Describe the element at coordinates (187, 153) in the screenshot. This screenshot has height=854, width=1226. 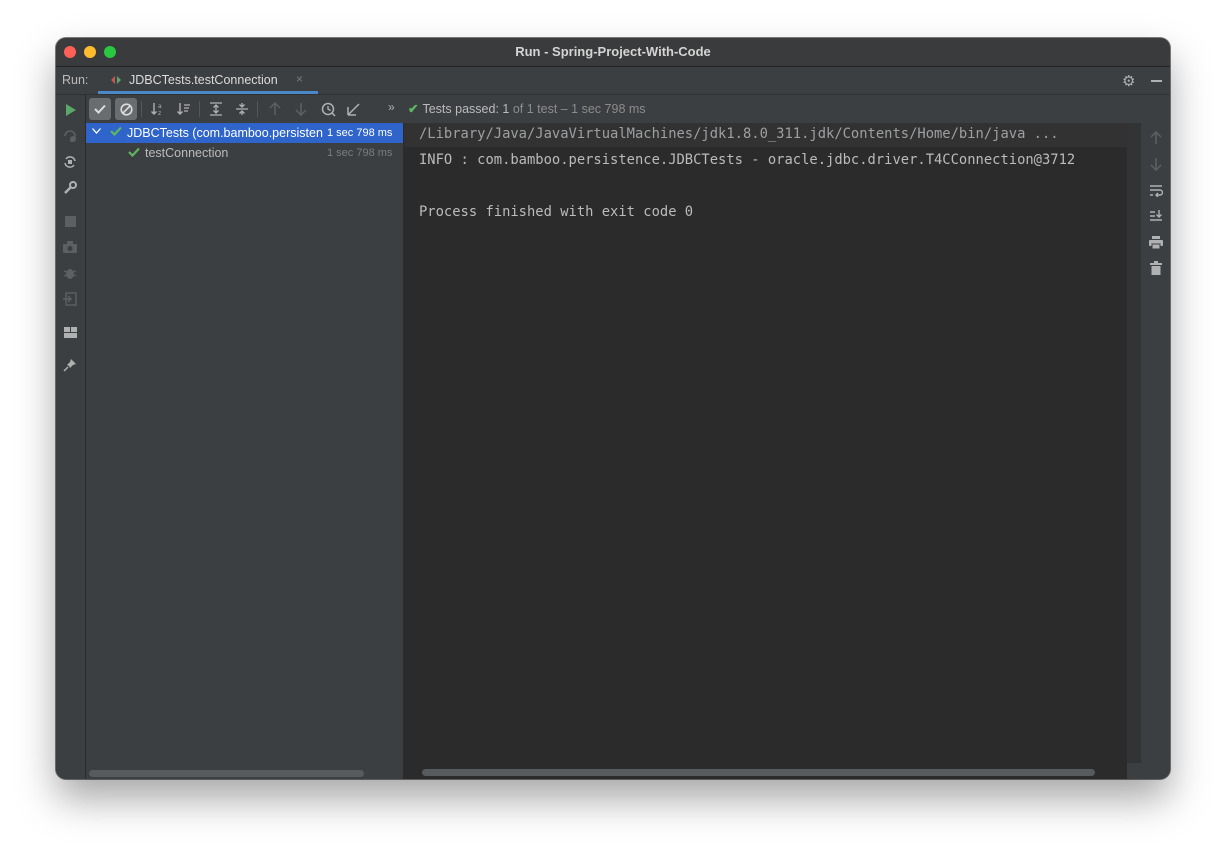
I see `tree-item-name: testConnection` at that location.